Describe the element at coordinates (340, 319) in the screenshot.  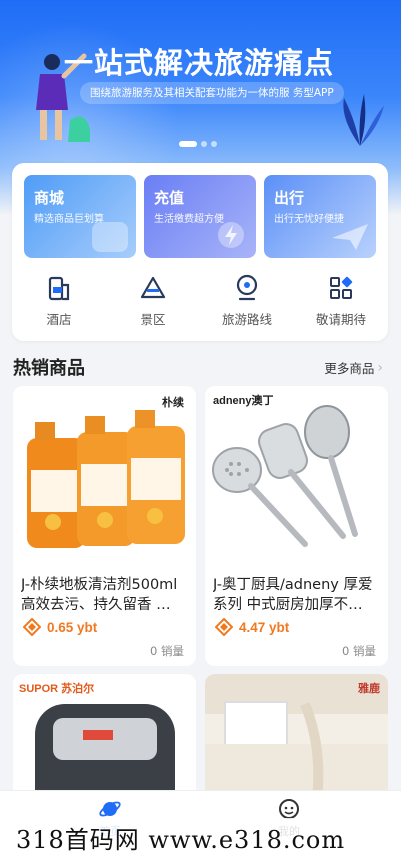
I see `shortcut-label: 敬请期待` at that location.